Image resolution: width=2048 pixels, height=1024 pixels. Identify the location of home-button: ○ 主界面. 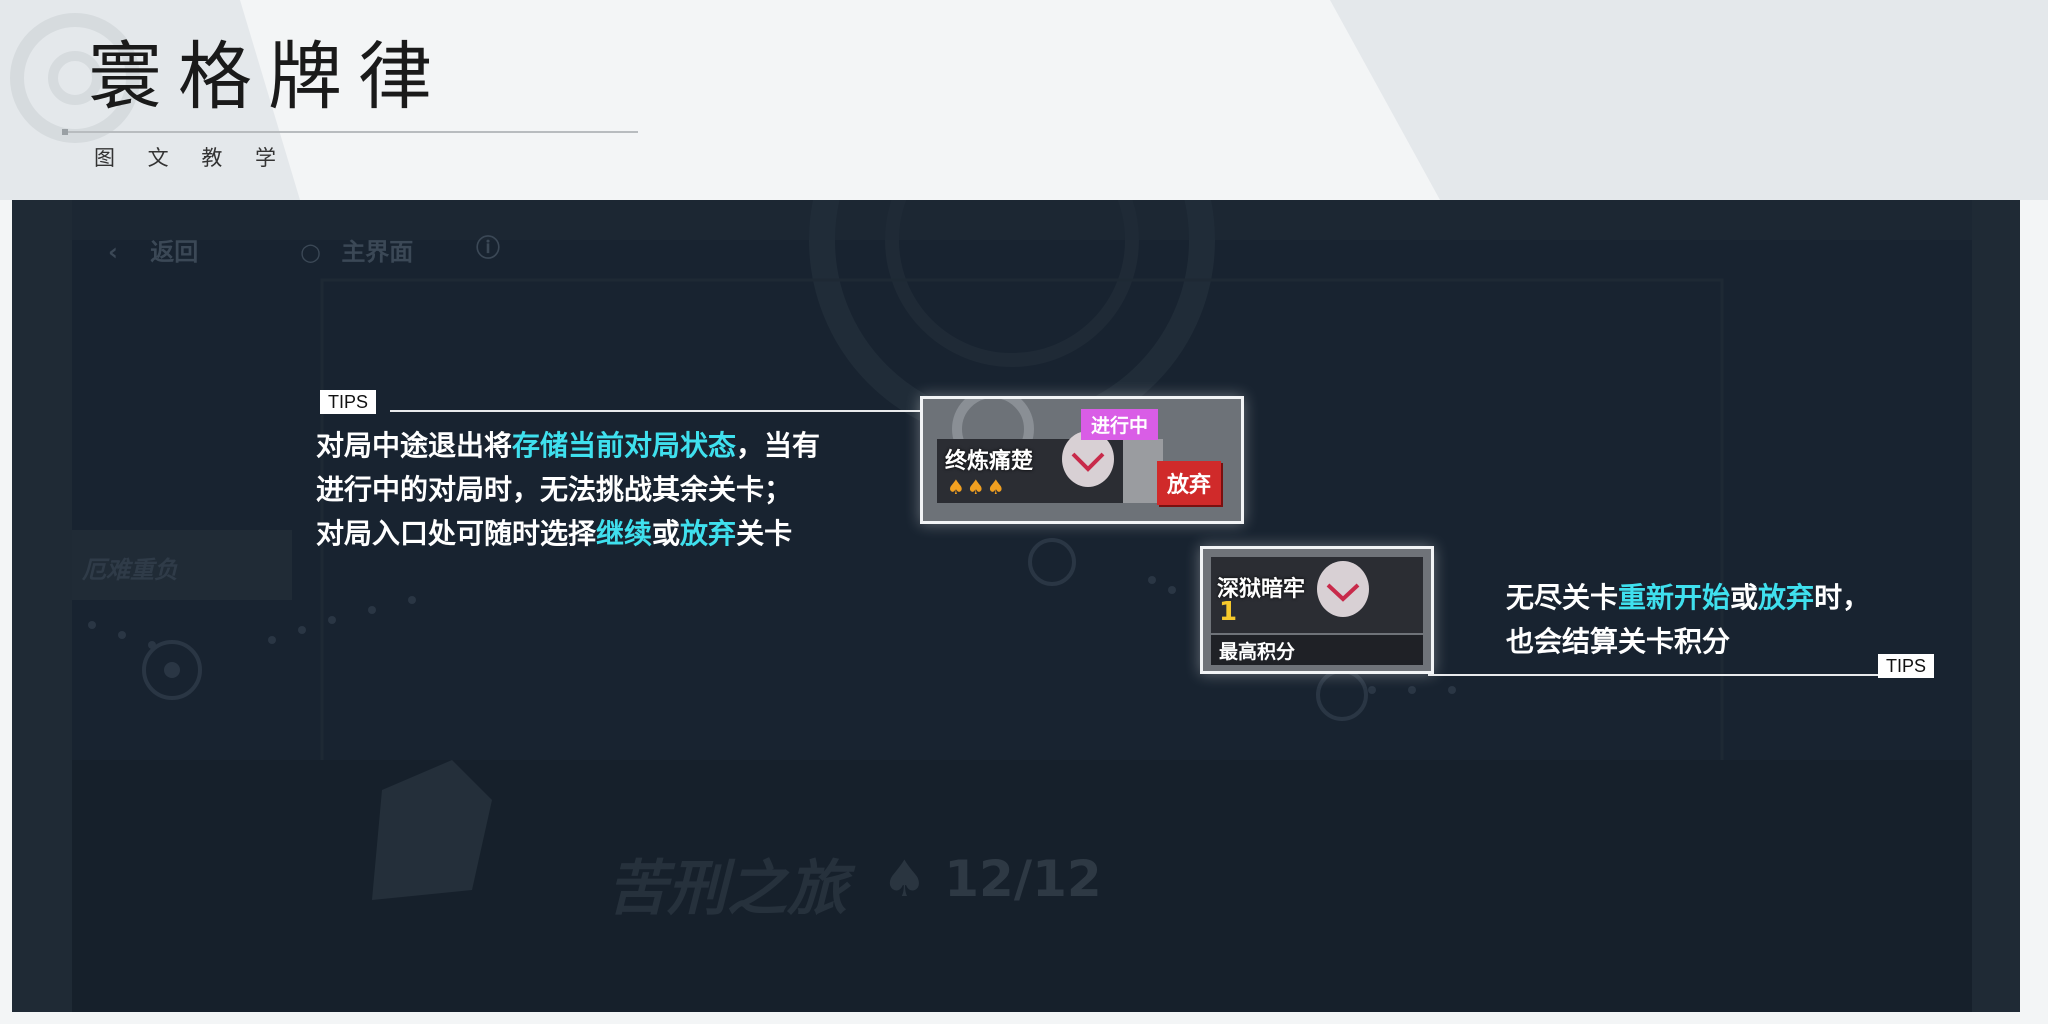
(356, 249).